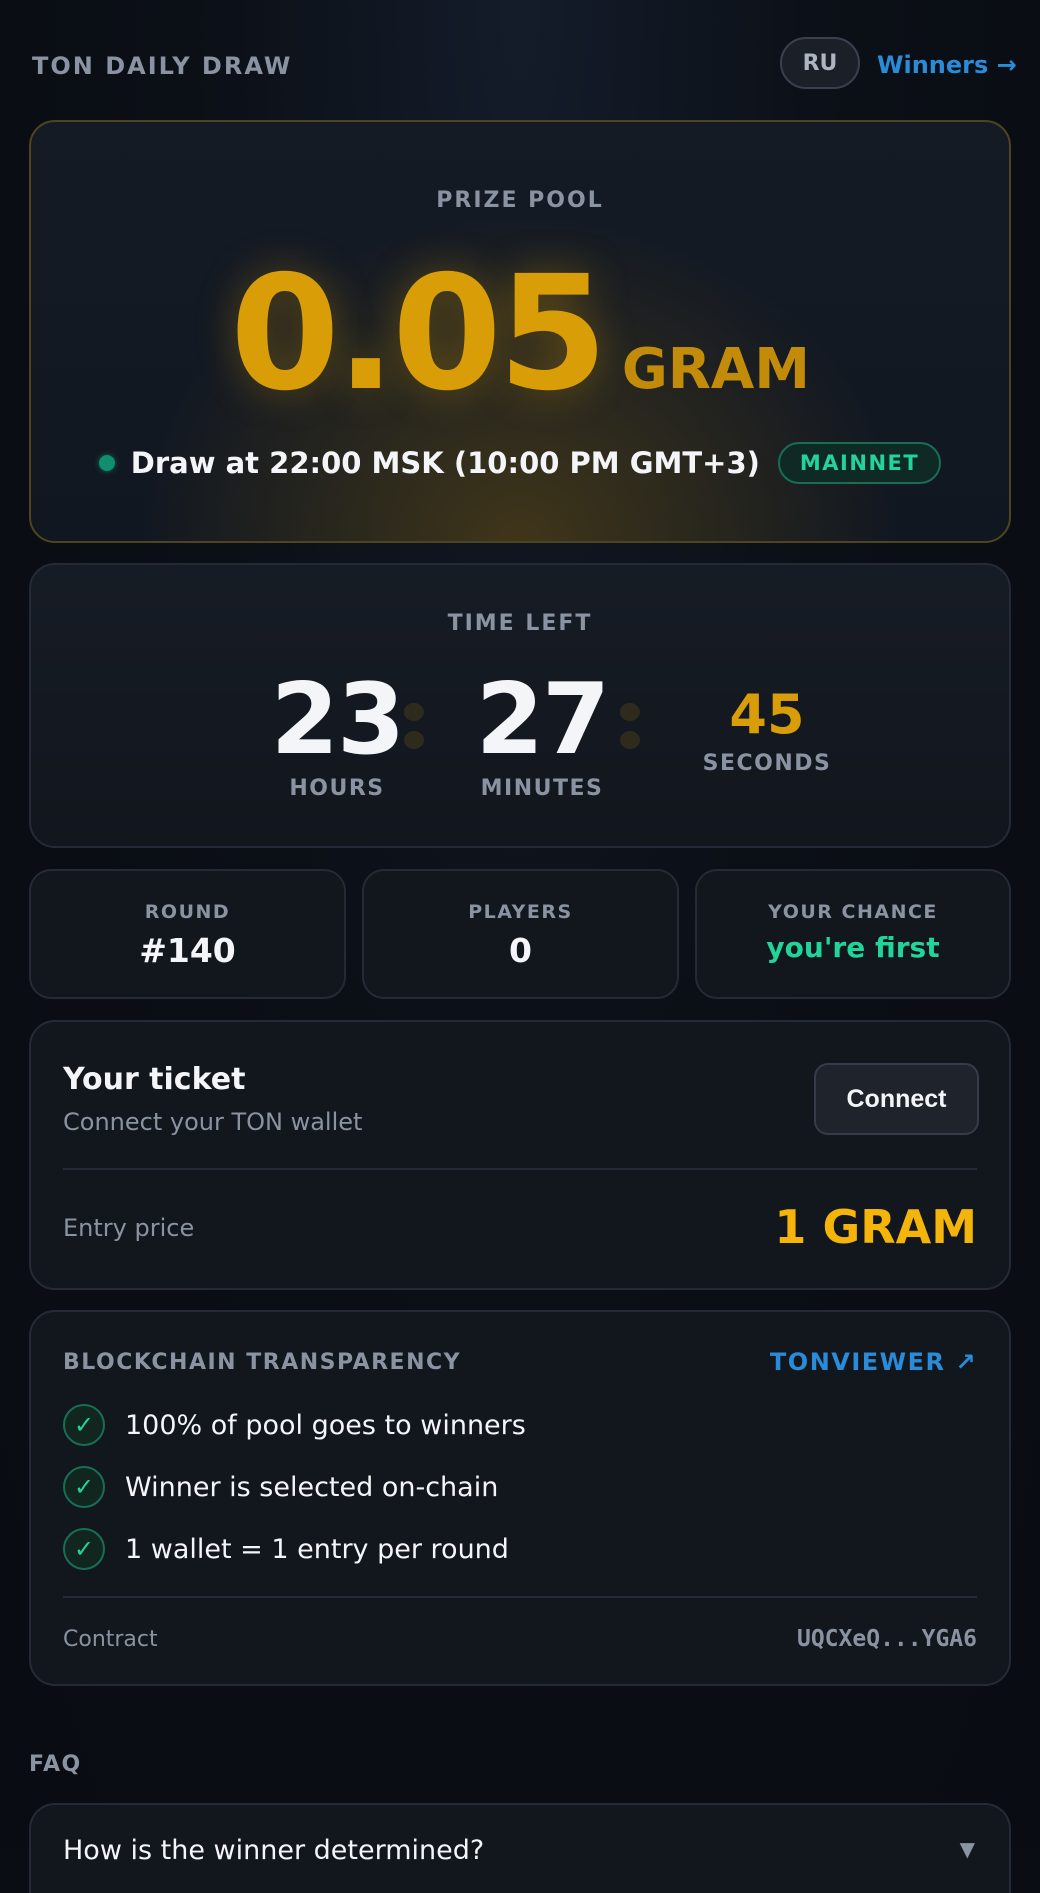  What do you see at coordinates (312, 1487) in the screenshot?
I see `feature-text: Winner is selected on-chain` at bounding box center [312, 1487].